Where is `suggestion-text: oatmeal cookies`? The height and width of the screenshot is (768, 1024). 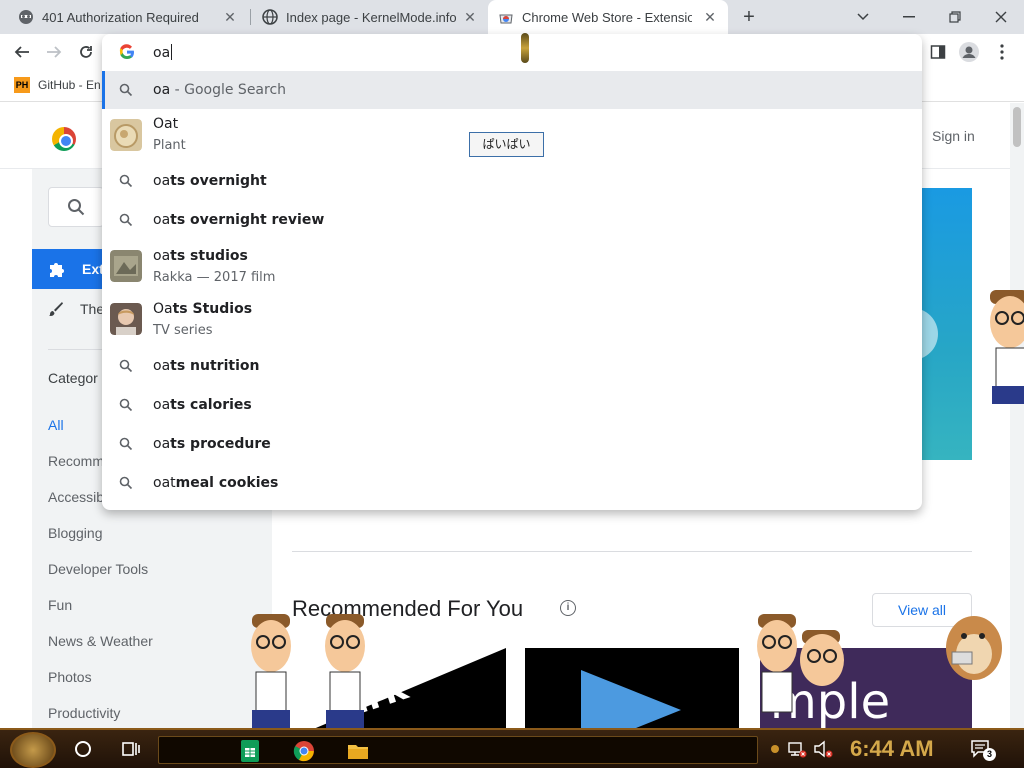
suggestion-text: oatmeal cookies is located at coordinates (215, 483).